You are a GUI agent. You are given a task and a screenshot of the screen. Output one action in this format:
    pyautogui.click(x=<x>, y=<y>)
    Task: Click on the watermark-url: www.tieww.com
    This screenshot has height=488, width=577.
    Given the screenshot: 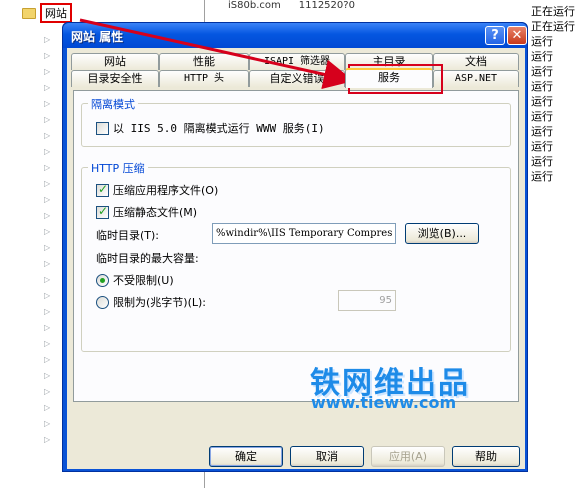 What is the action you would take?
    pyautogui.click(x=384, y=402)
    